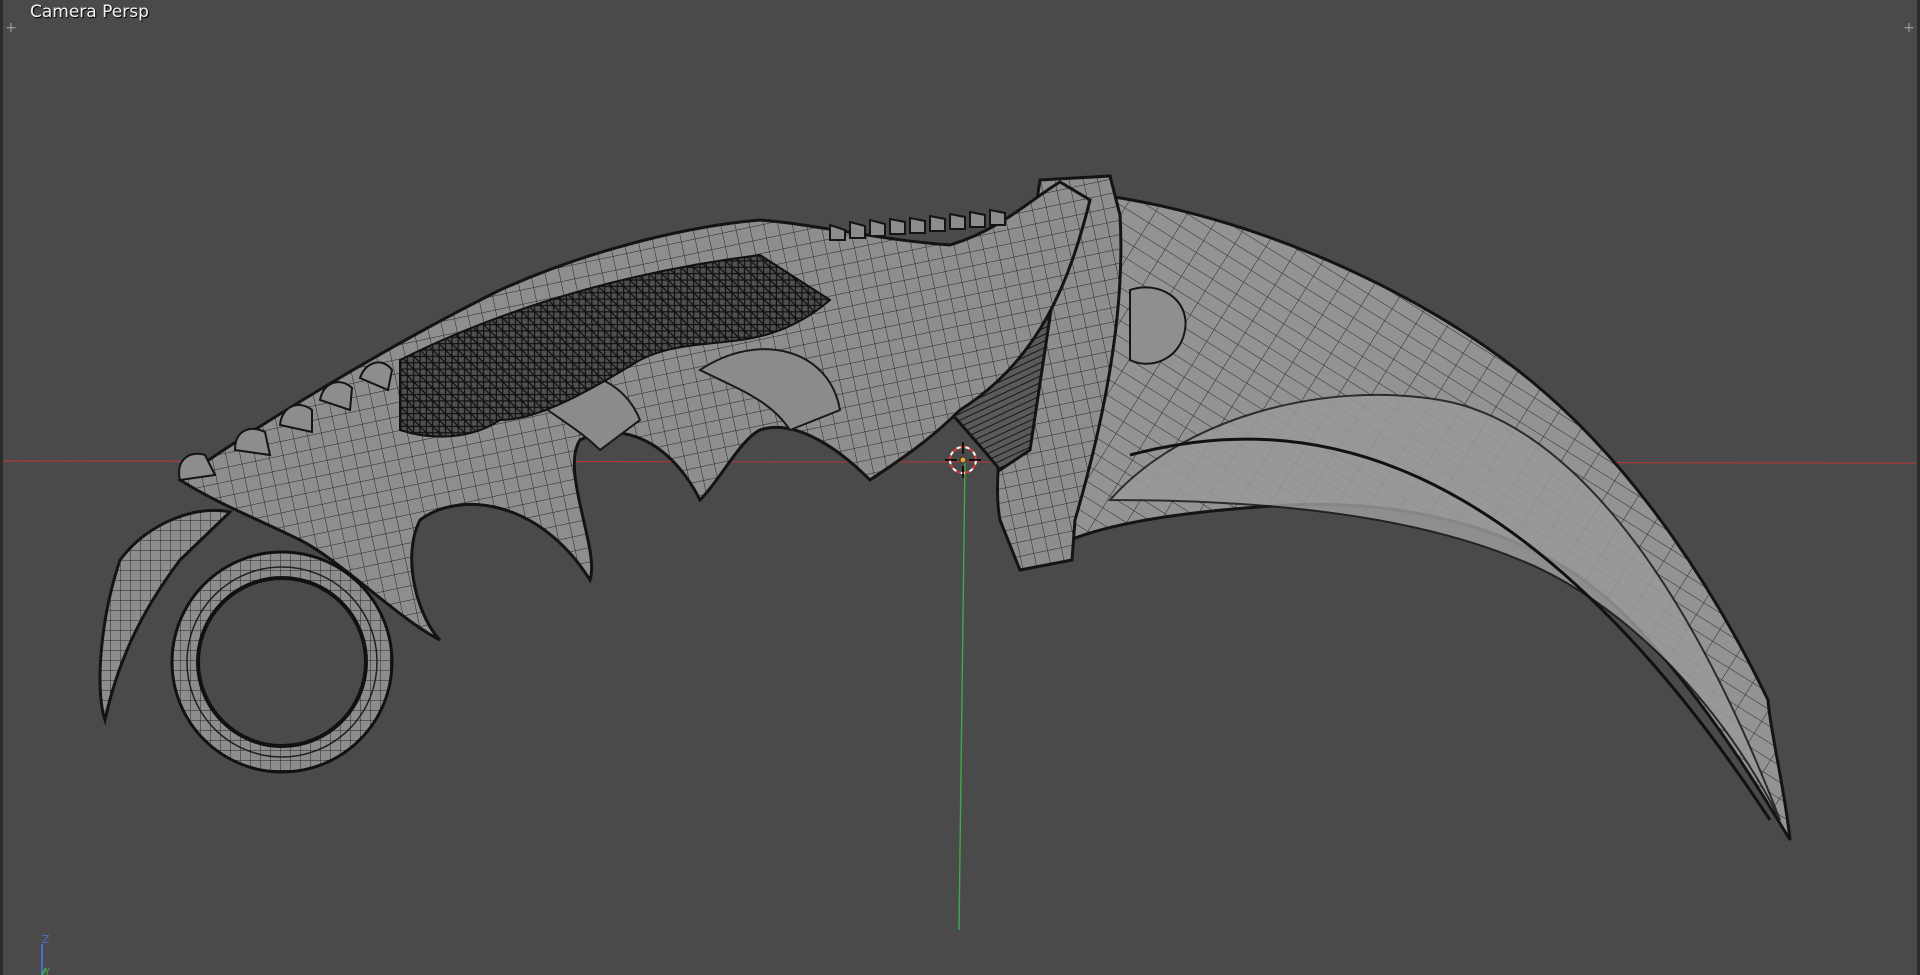 The height and width of the screenshot is (975, 1920). Describe the element at coordinates (962, 695) in the screenshot. I see `y-axis-line` at that location.